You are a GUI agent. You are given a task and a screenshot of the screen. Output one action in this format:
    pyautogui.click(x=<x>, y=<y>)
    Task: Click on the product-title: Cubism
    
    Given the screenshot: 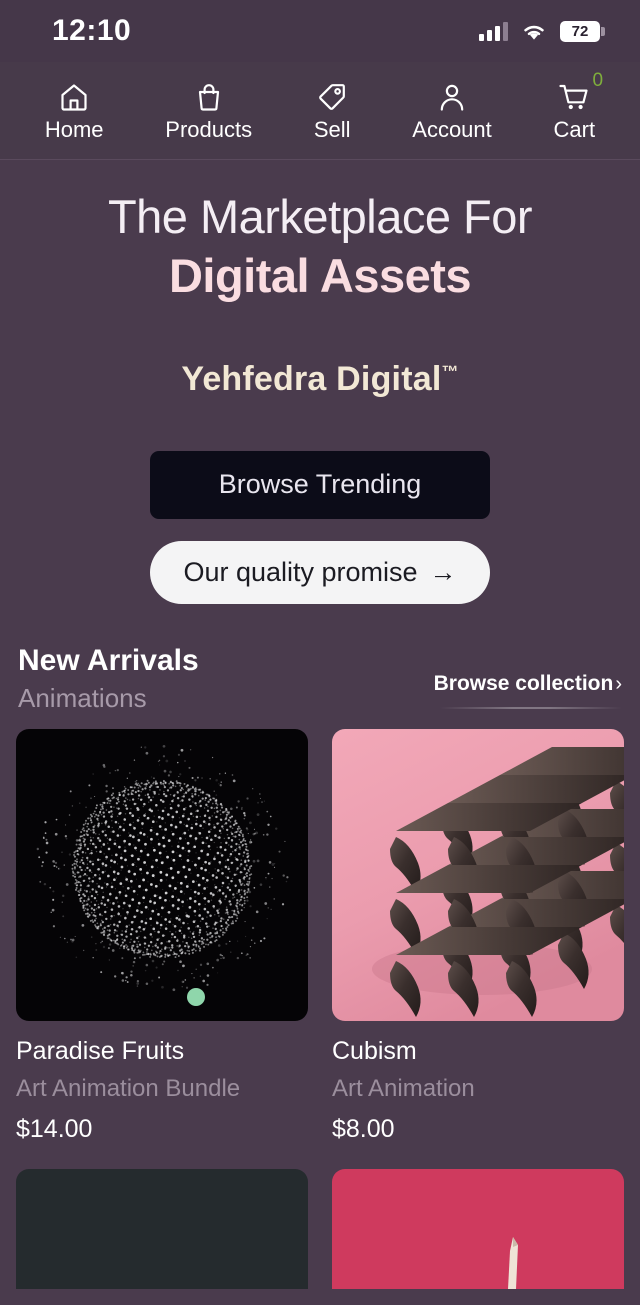 What is the action you would take?
    pyautogui.click(x=374, y=1050)
    